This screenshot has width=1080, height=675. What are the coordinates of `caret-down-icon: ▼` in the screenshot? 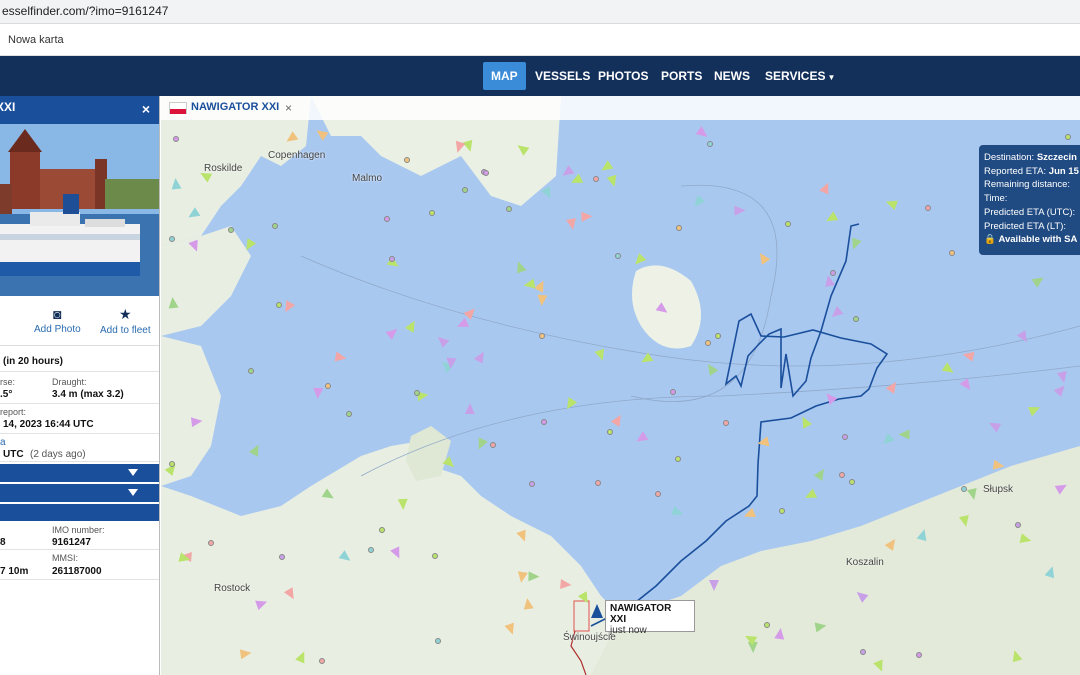 It's located at (831, 77).